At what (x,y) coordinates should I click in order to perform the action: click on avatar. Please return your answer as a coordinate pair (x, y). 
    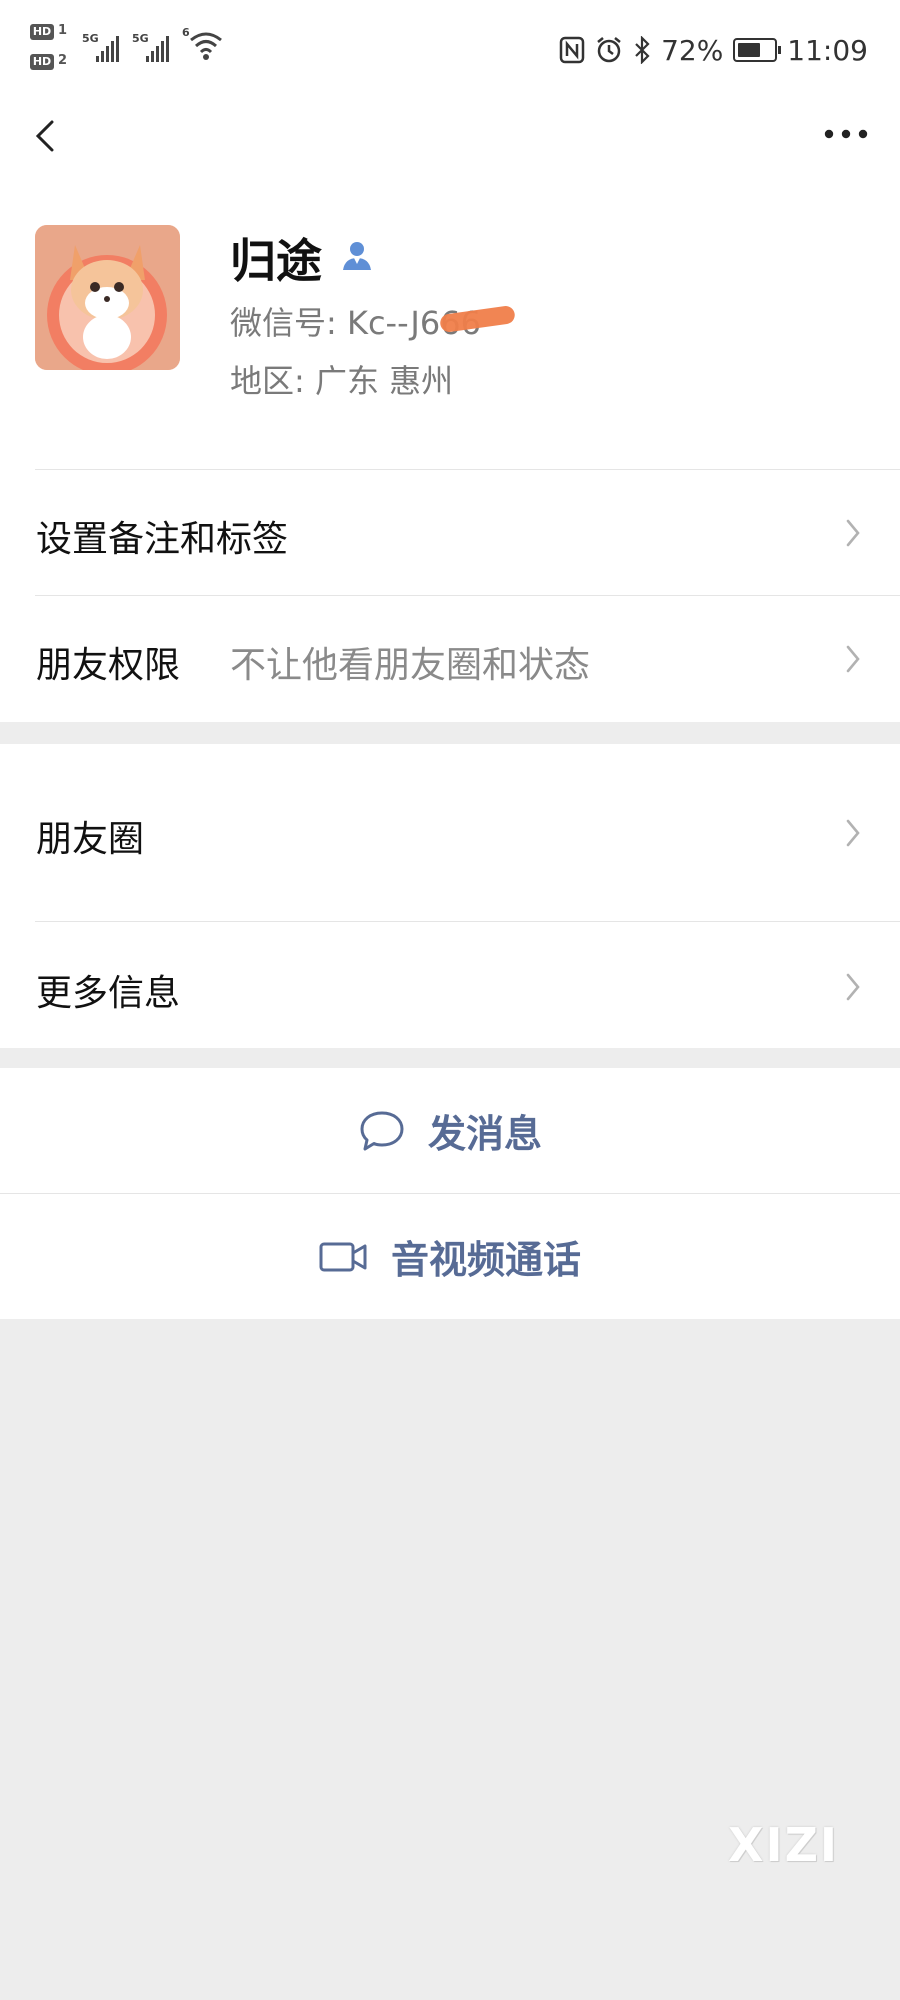
    Looking at the image, I should click on (107, 297).